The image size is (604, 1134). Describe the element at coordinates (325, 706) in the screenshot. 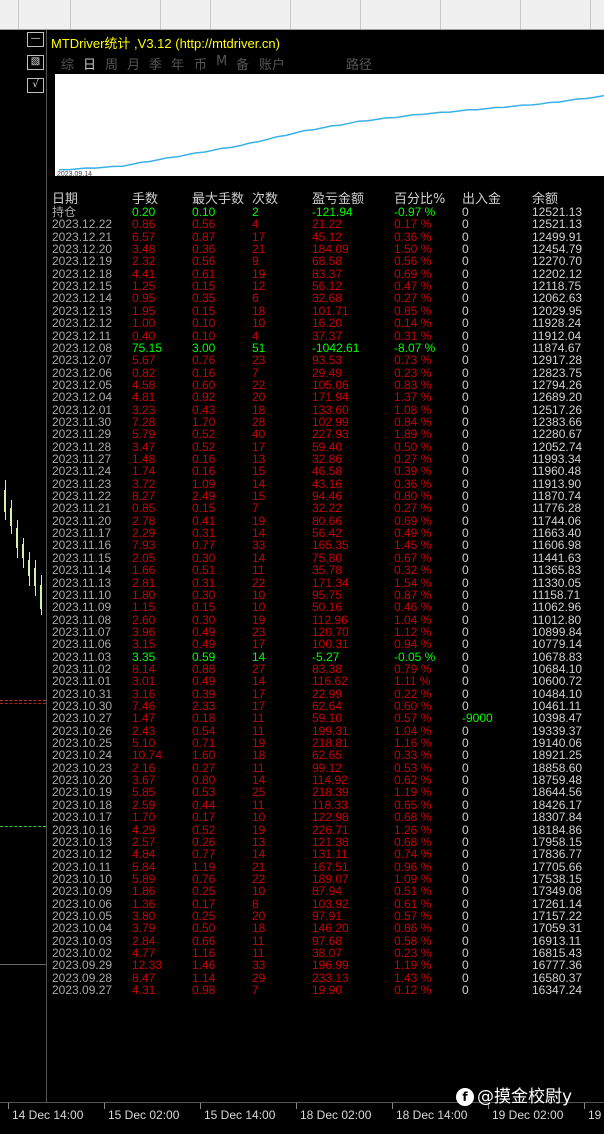

I see `table-row: 2023.10.30 7.46 2.33 17 62.64 0.60 % 0 10461.11` at that location.